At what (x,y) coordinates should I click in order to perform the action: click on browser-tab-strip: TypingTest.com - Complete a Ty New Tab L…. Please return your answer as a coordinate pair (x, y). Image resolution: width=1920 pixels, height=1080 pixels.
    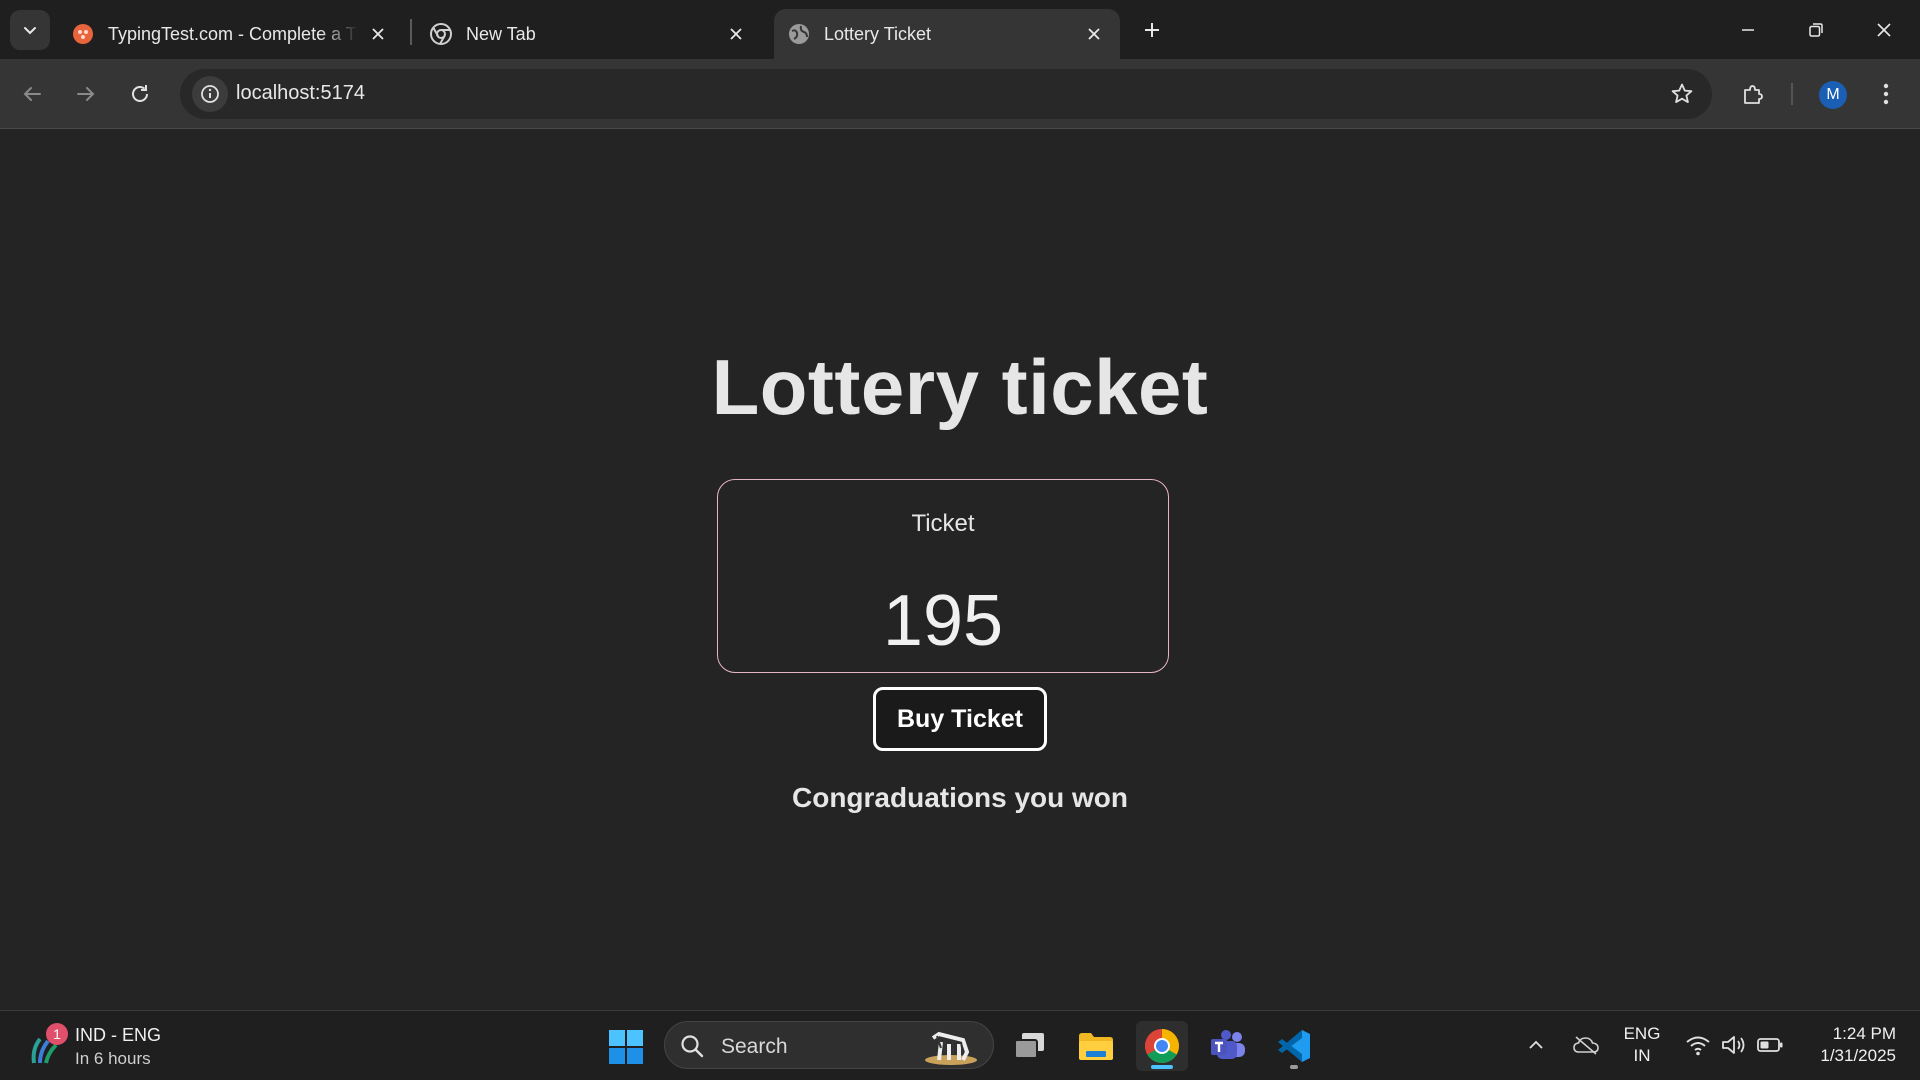
    Looking at the image, I should click on (960, 29).